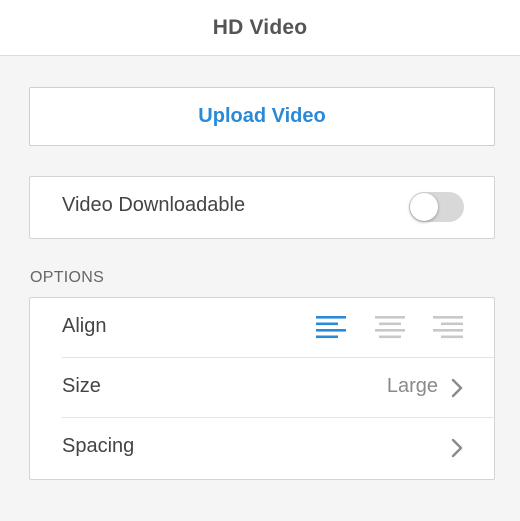 The image size is (520, 521). I want to click on spacing-row: Spacing, so click(262, 448).